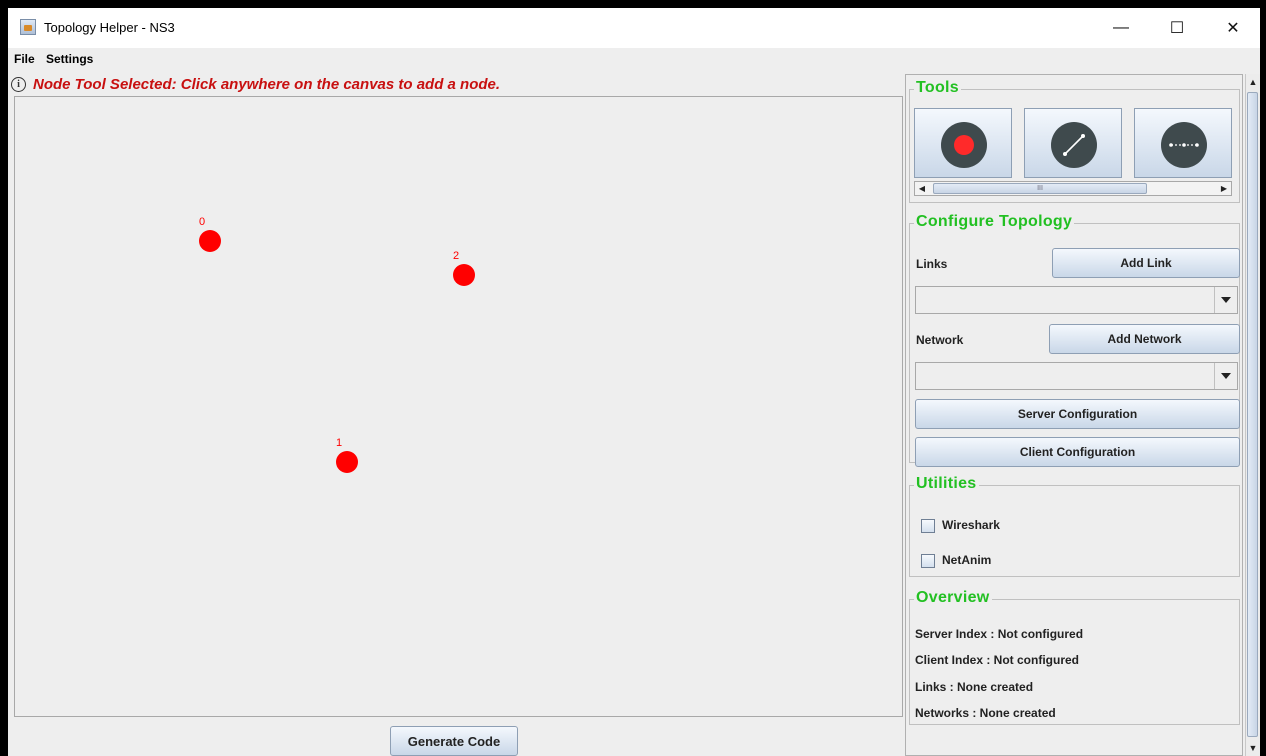 The height and width of the screenshot is (756, 1266). Describe the element at coordinates (1077, 452) in the screenshot. I see `client-configuration-button: Client Configuration` at that location.